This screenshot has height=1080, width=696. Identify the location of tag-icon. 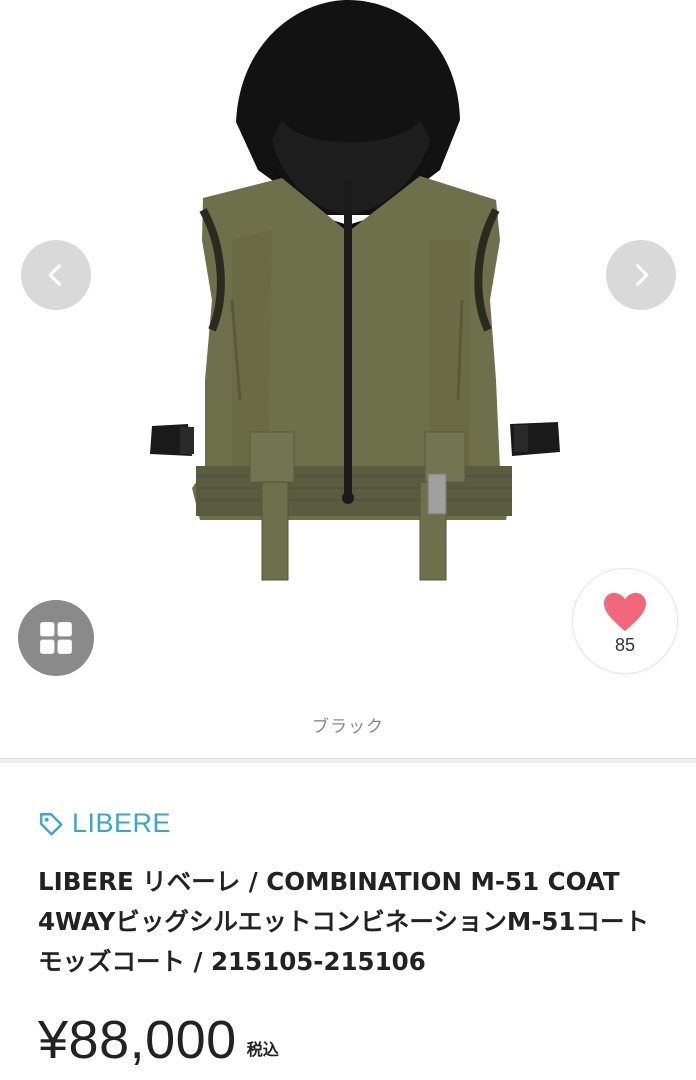
(51, 823).